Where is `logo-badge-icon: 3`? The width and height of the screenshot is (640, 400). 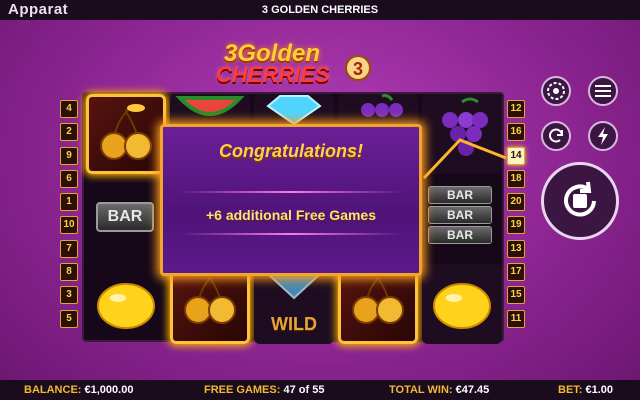 logo-badge-icon: 3 is located at coordinates (358, 68).